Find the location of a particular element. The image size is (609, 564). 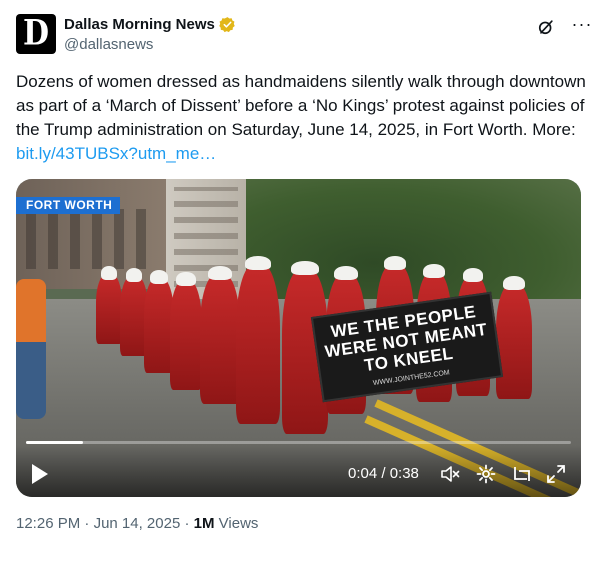

more-options-icon: ··· is located at coordinates (582, 26).